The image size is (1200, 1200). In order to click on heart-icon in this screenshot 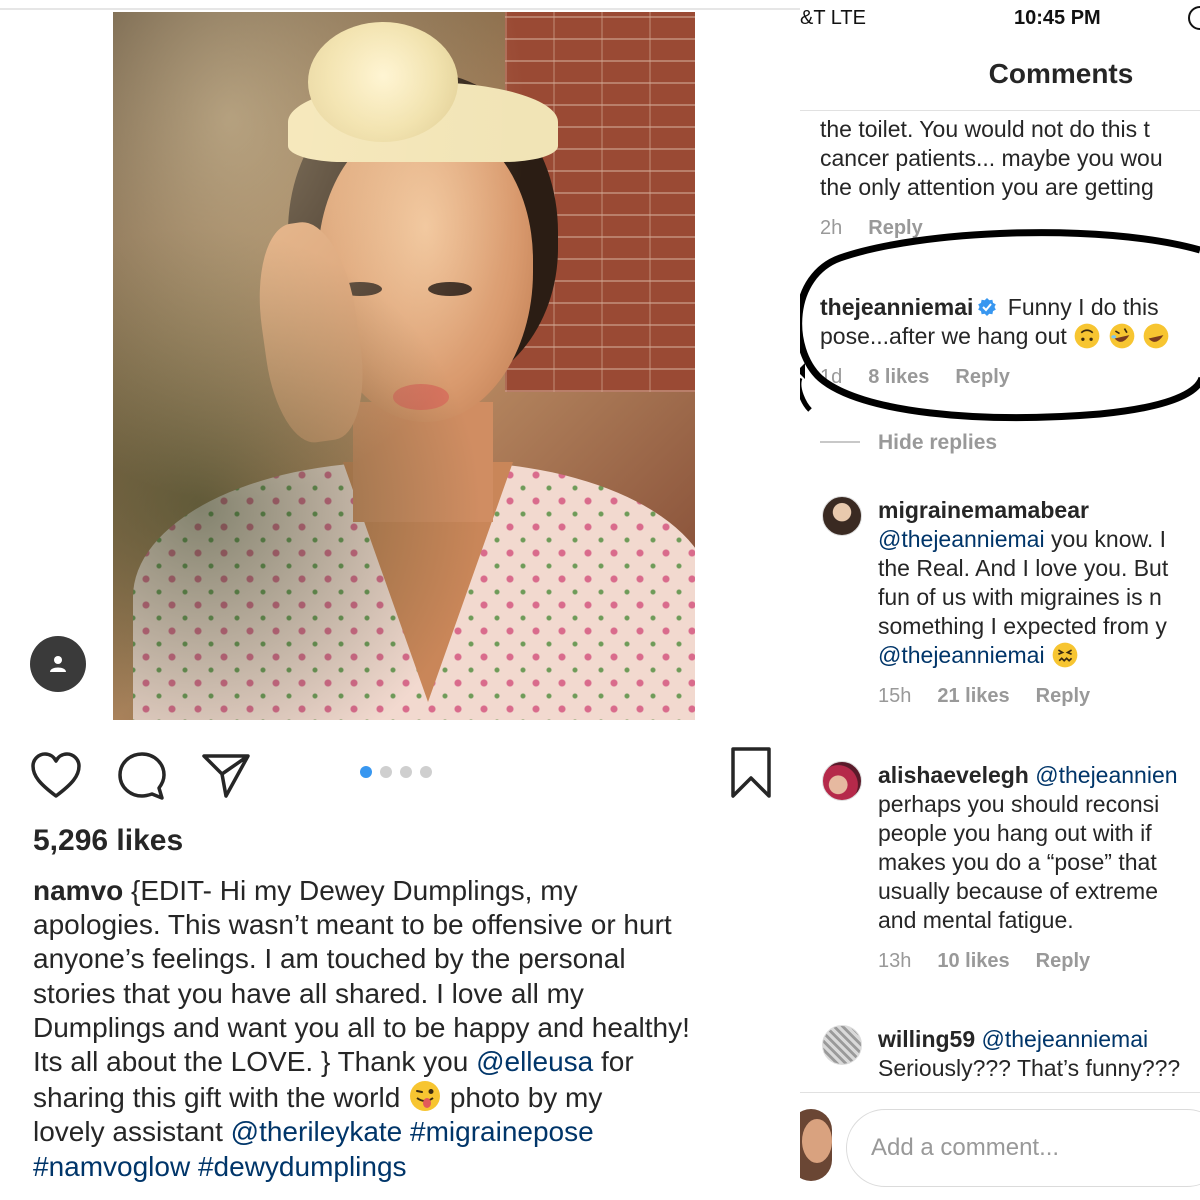, I will do `click(56, 776)`.